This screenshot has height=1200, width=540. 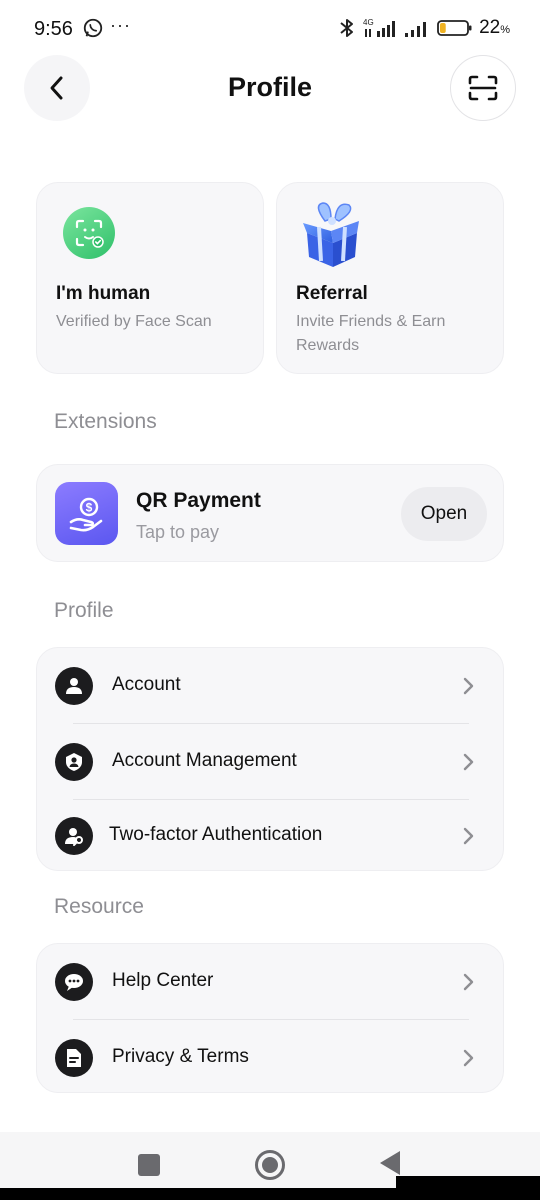 What do you see at coordinates (216, 834) in the screenshot?
I see `list-item-label: Two-factor Authentication` at bounding box center [216, 834].